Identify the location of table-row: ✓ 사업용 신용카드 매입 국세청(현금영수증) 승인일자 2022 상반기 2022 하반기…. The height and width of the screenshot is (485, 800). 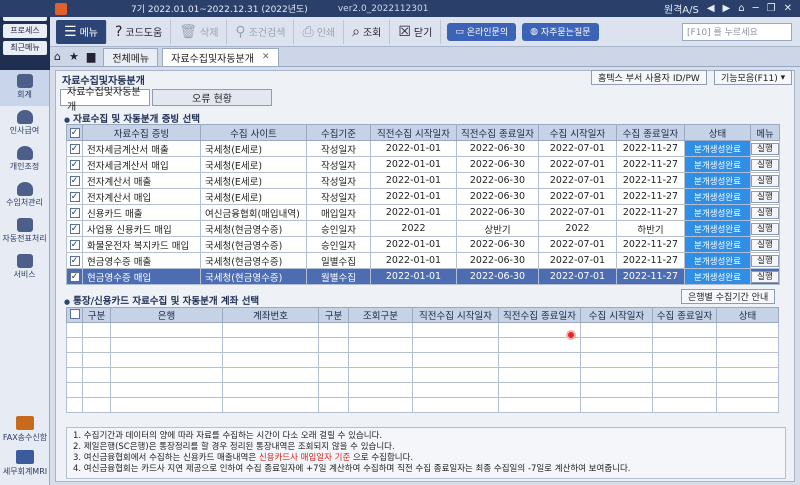
(423, 228).